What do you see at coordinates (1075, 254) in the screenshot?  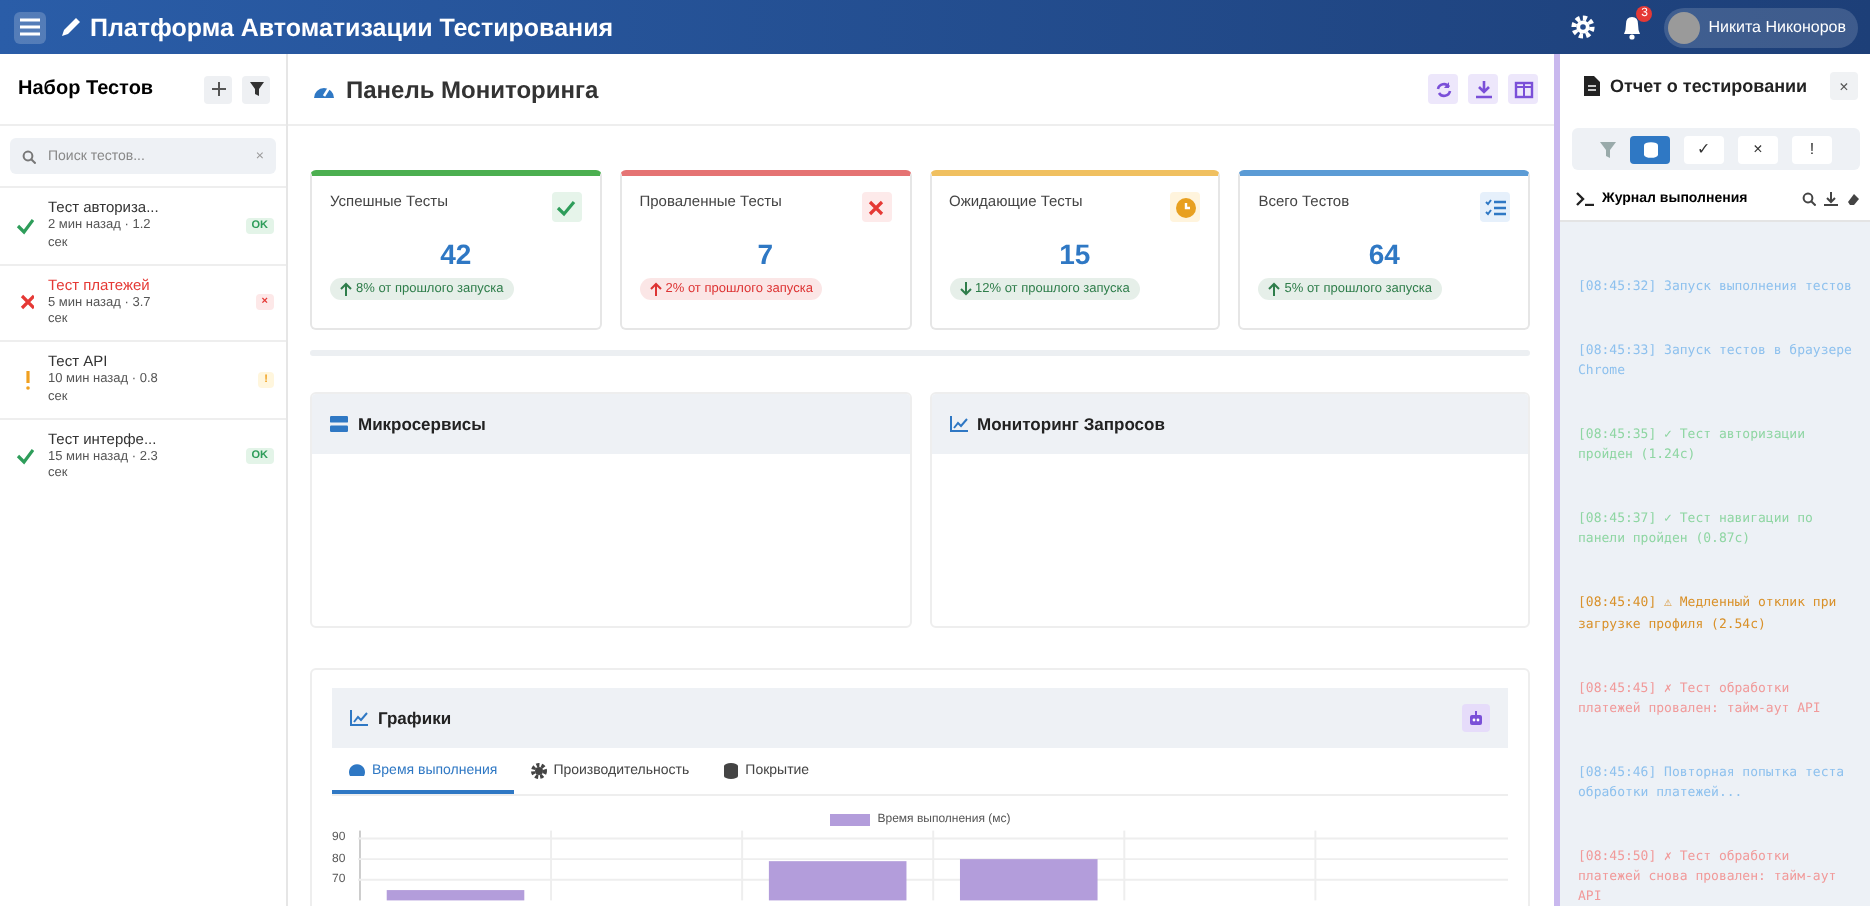 I see `stat-value: 15` at bounding box center [1075, 254].